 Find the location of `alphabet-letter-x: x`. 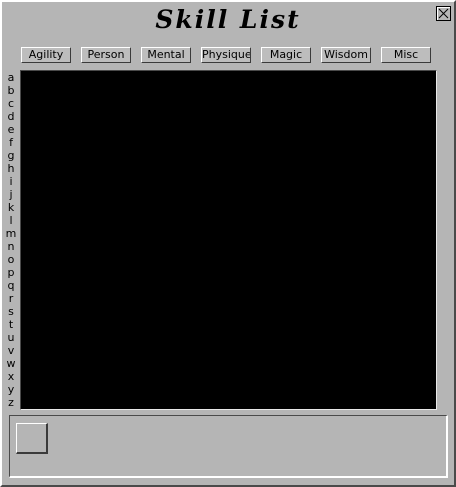

alphabet-letter-x: x is located at coordinates (11, 376).